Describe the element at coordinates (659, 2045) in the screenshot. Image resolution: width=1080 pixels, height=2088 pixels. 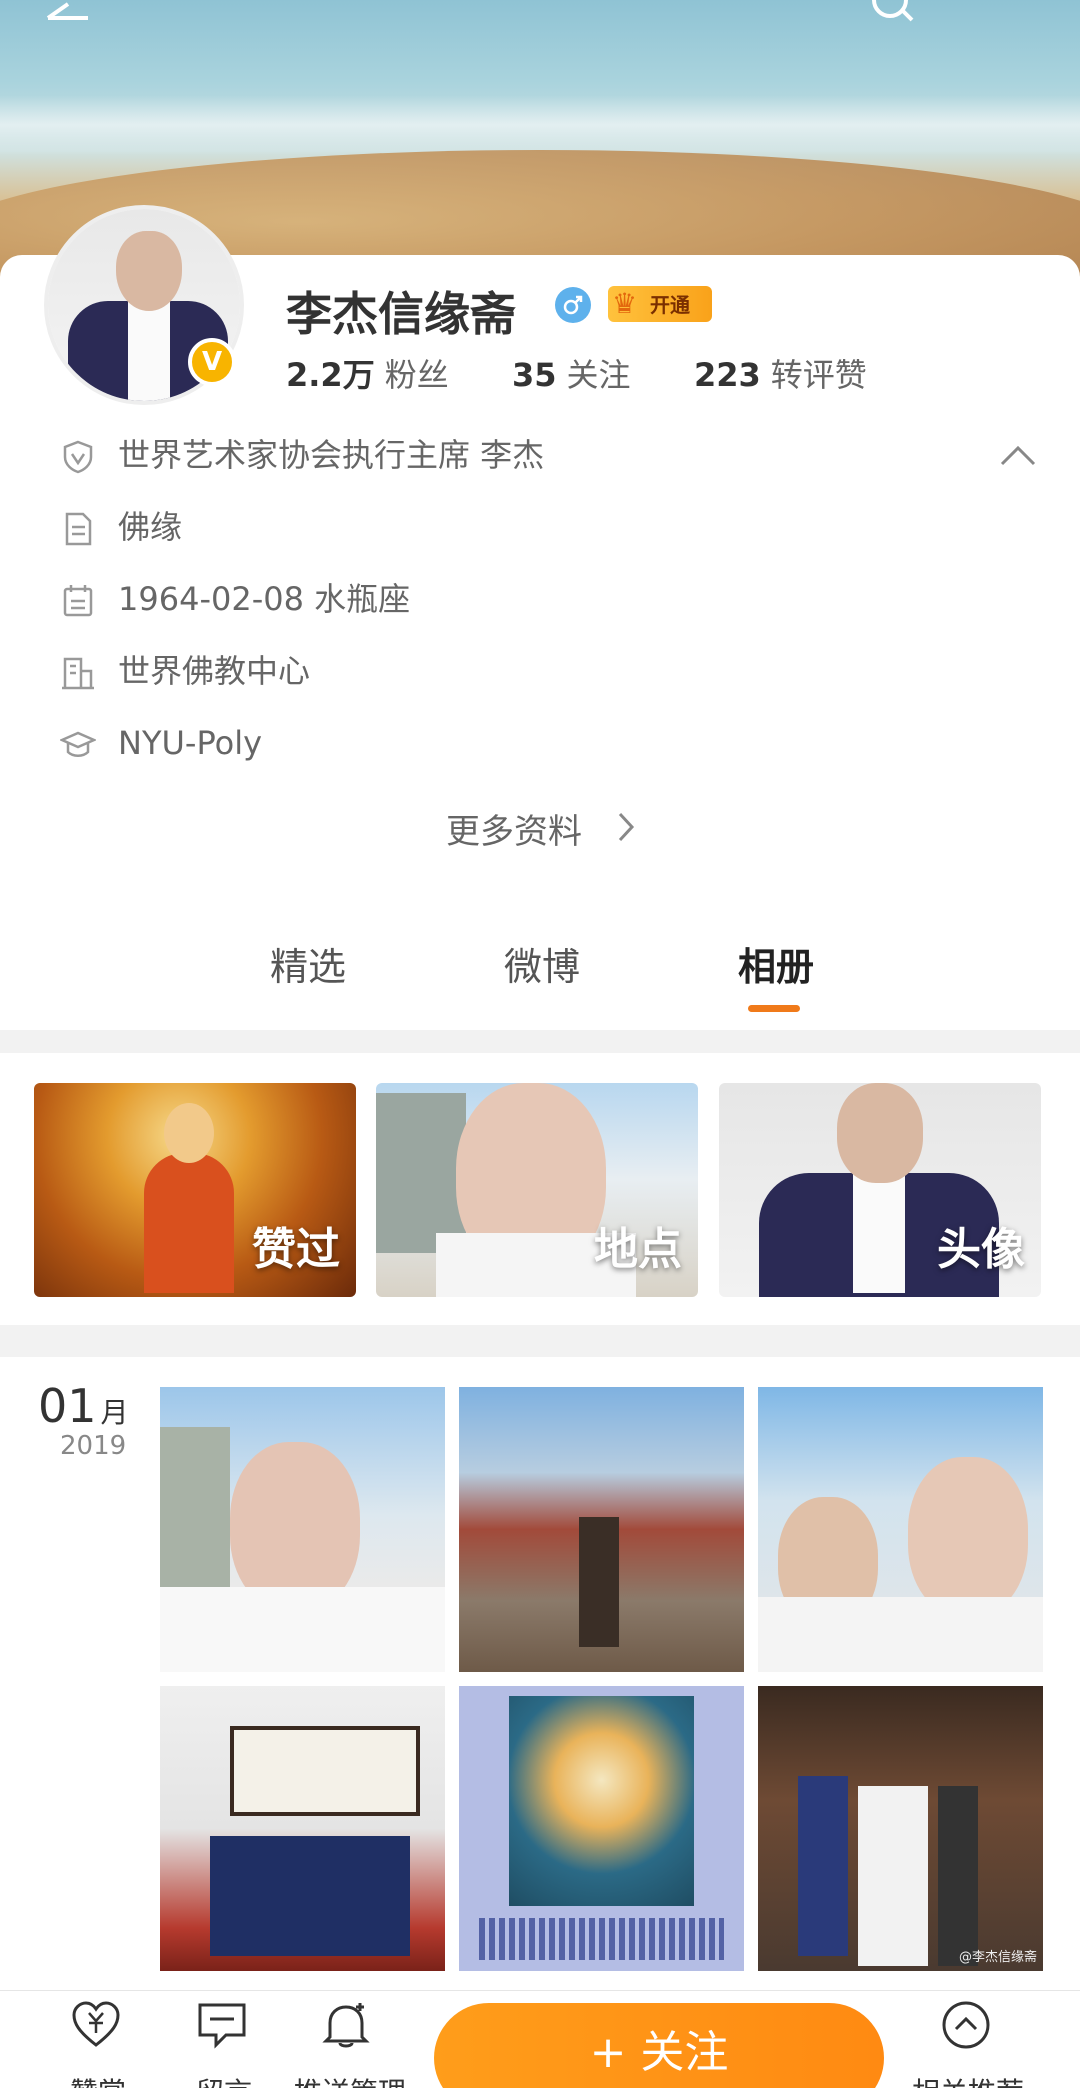
I see `follow-button: + 关注` at that location.